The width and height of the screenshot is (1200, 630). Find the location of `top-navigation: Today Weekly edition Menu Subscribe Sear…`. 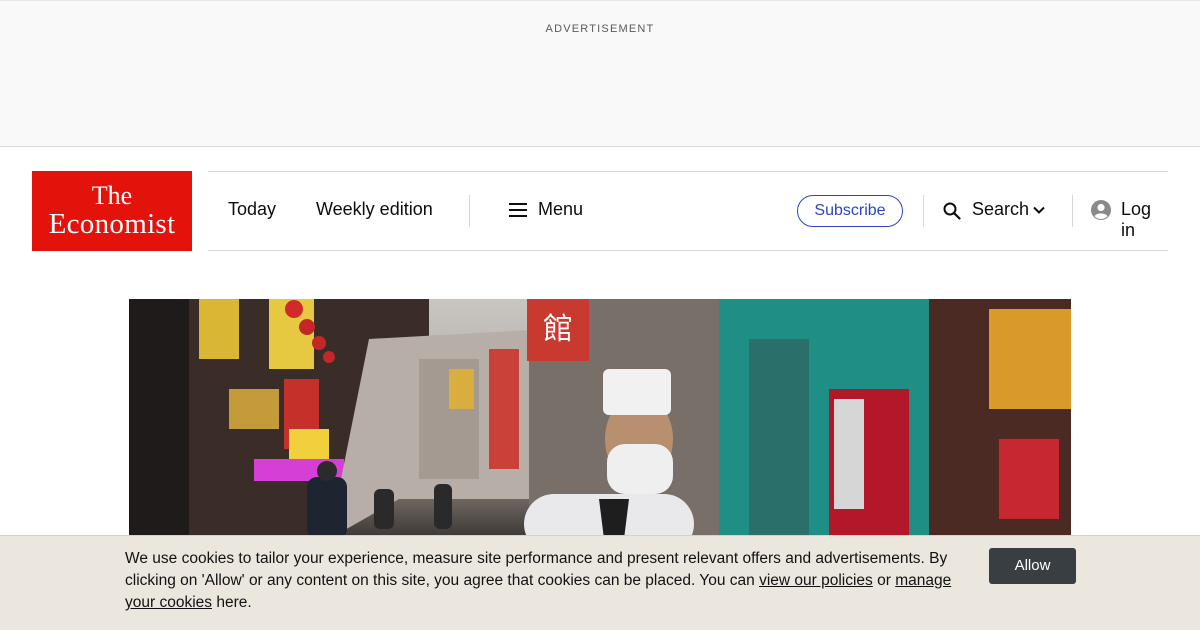

top-navigation: Today Weekly edition Menu Subscribe Sear… is located at coordinates (688, 211).